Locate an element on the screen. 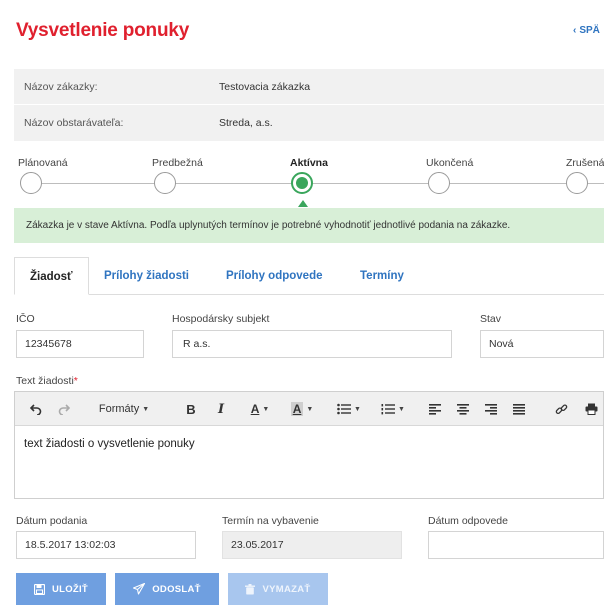 The height and width of the screenshot is (610, 604). send-button-label: ODOSLAŤ is located at coordinates (176, 589).